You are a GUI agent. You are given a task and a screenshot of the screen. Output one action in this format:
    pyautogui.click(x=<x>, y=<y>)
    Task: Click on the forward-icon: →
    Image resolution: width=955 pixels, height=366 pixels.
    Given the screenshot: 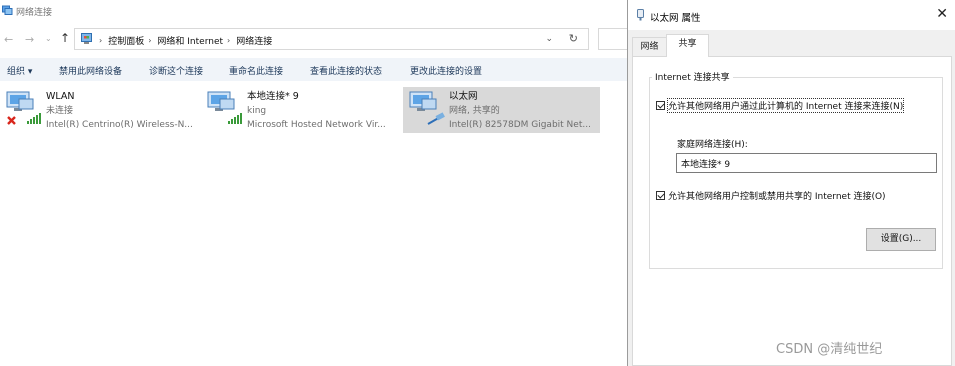 What is the action you would take?
    pyautogui.click(x=29, y=39)
    